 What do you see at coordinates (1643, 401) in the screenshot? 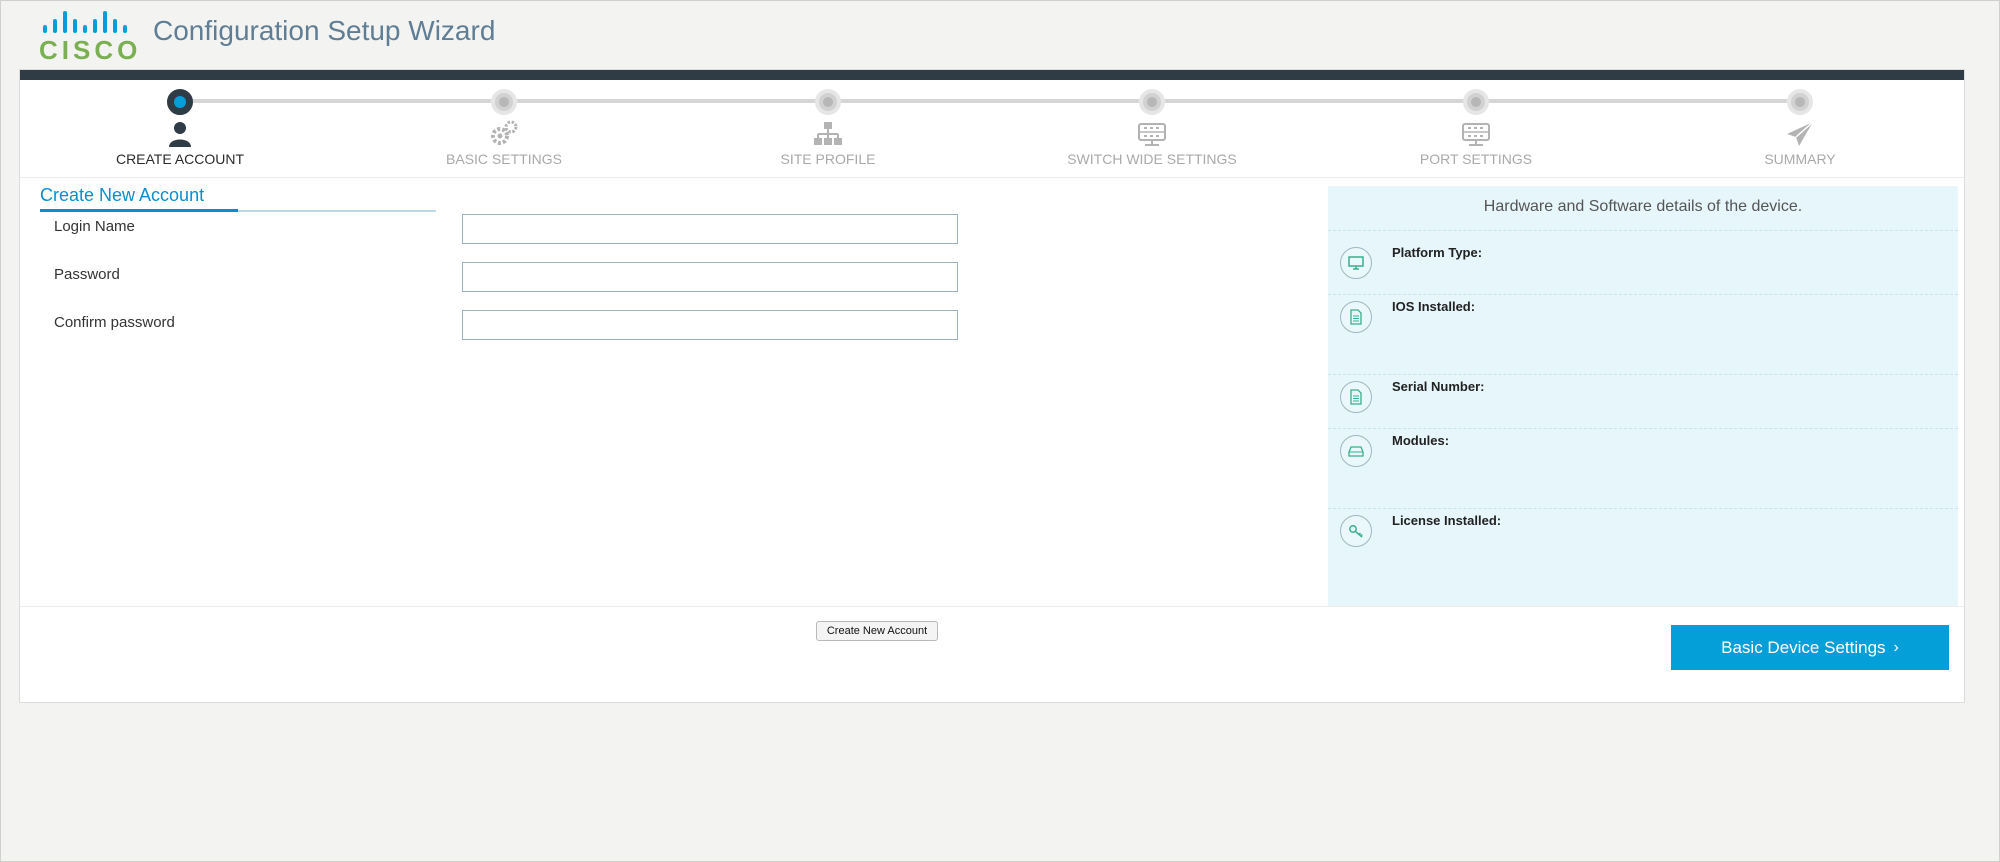
I see `serial-number-row: Serial Number:` at bounding box center [1643, 401].